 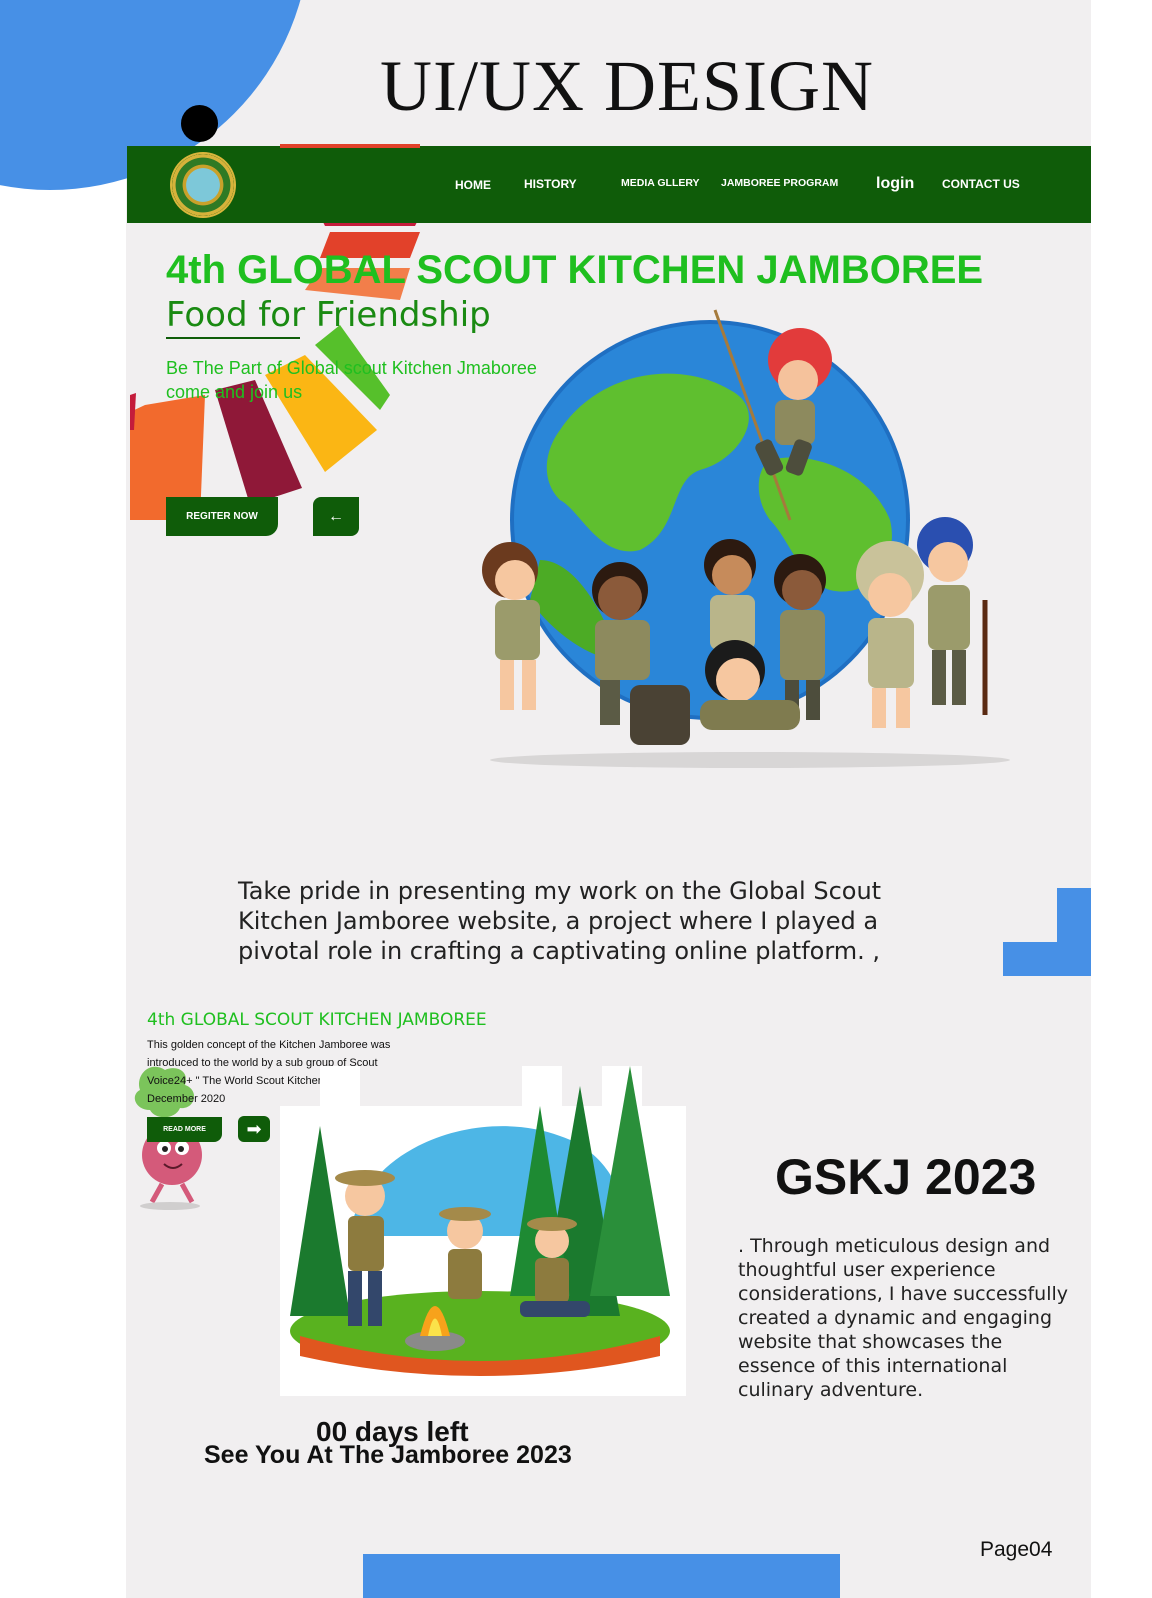 What do you see at coordinates (350, 146) in the screenshot?
I see `decor-strip` at bounding box center [350, 146].